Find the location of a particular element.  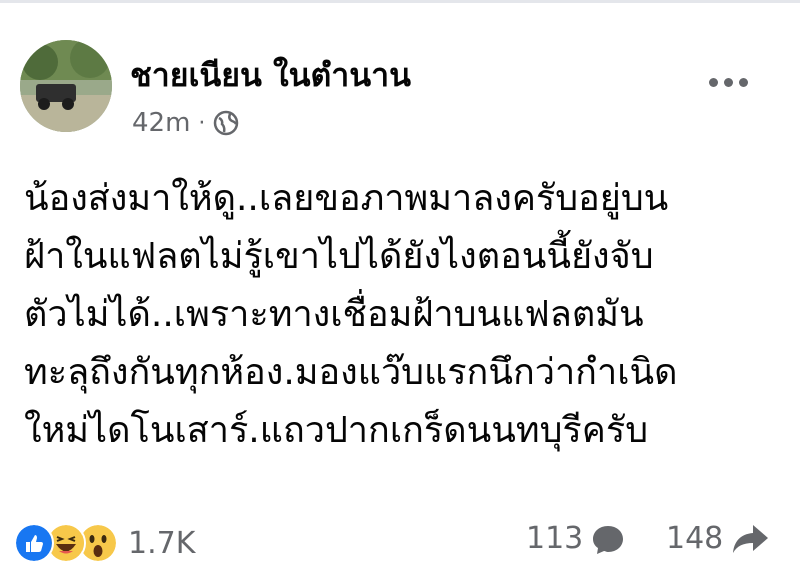

post-text-line: ทะลุถึงกันทุกห้อง.มองแว๊บแรกนึกว่ากำเนิด is located at coordinates (351, 372).